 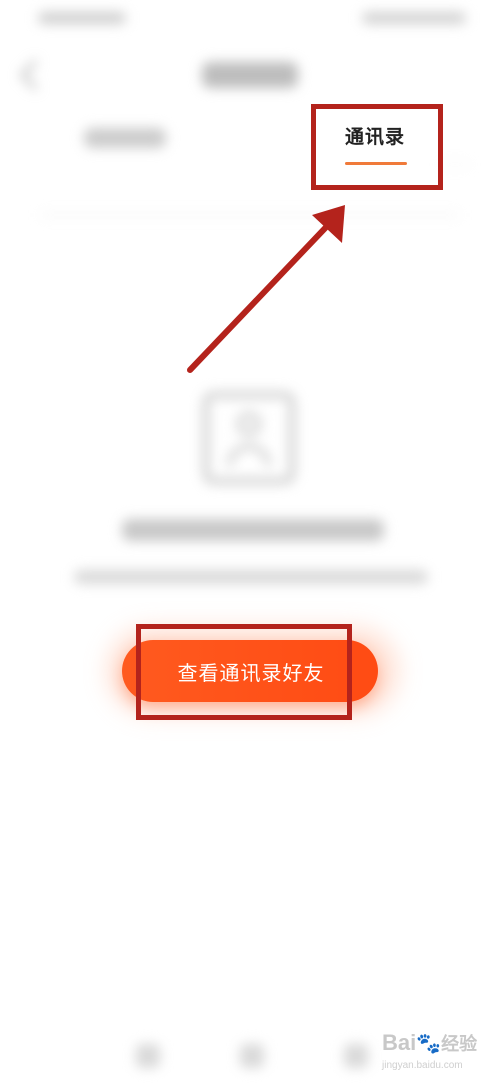 What do you see at coordinates (253, 530) in the screenshot?
I see `empty-state-title` at bounding box center [253, 530].